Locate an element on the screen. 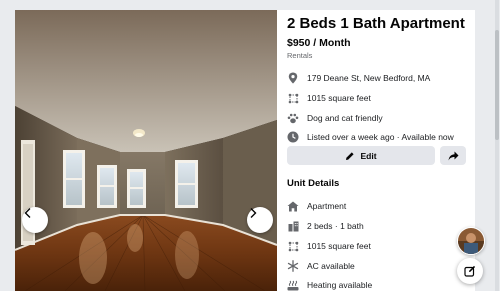 This screenshot has height=291, width=500. edit-button: Edit is located at coordinates (361, 155).